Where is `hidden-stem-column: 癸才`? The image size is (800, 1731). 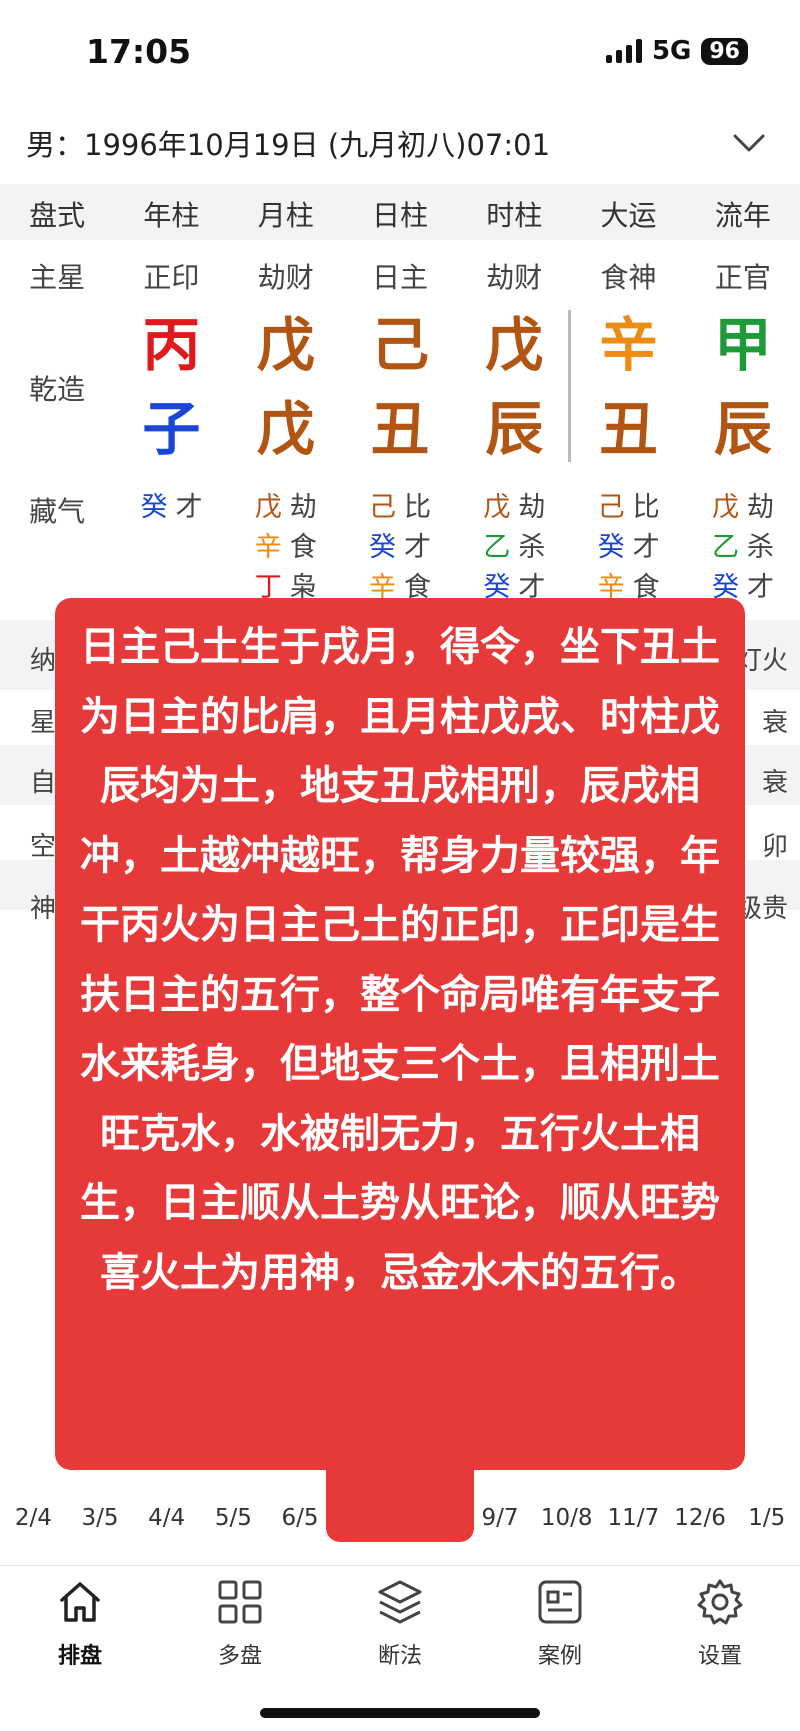 hidden-stem-column: 癸才 is located at coordinates (171, 508).